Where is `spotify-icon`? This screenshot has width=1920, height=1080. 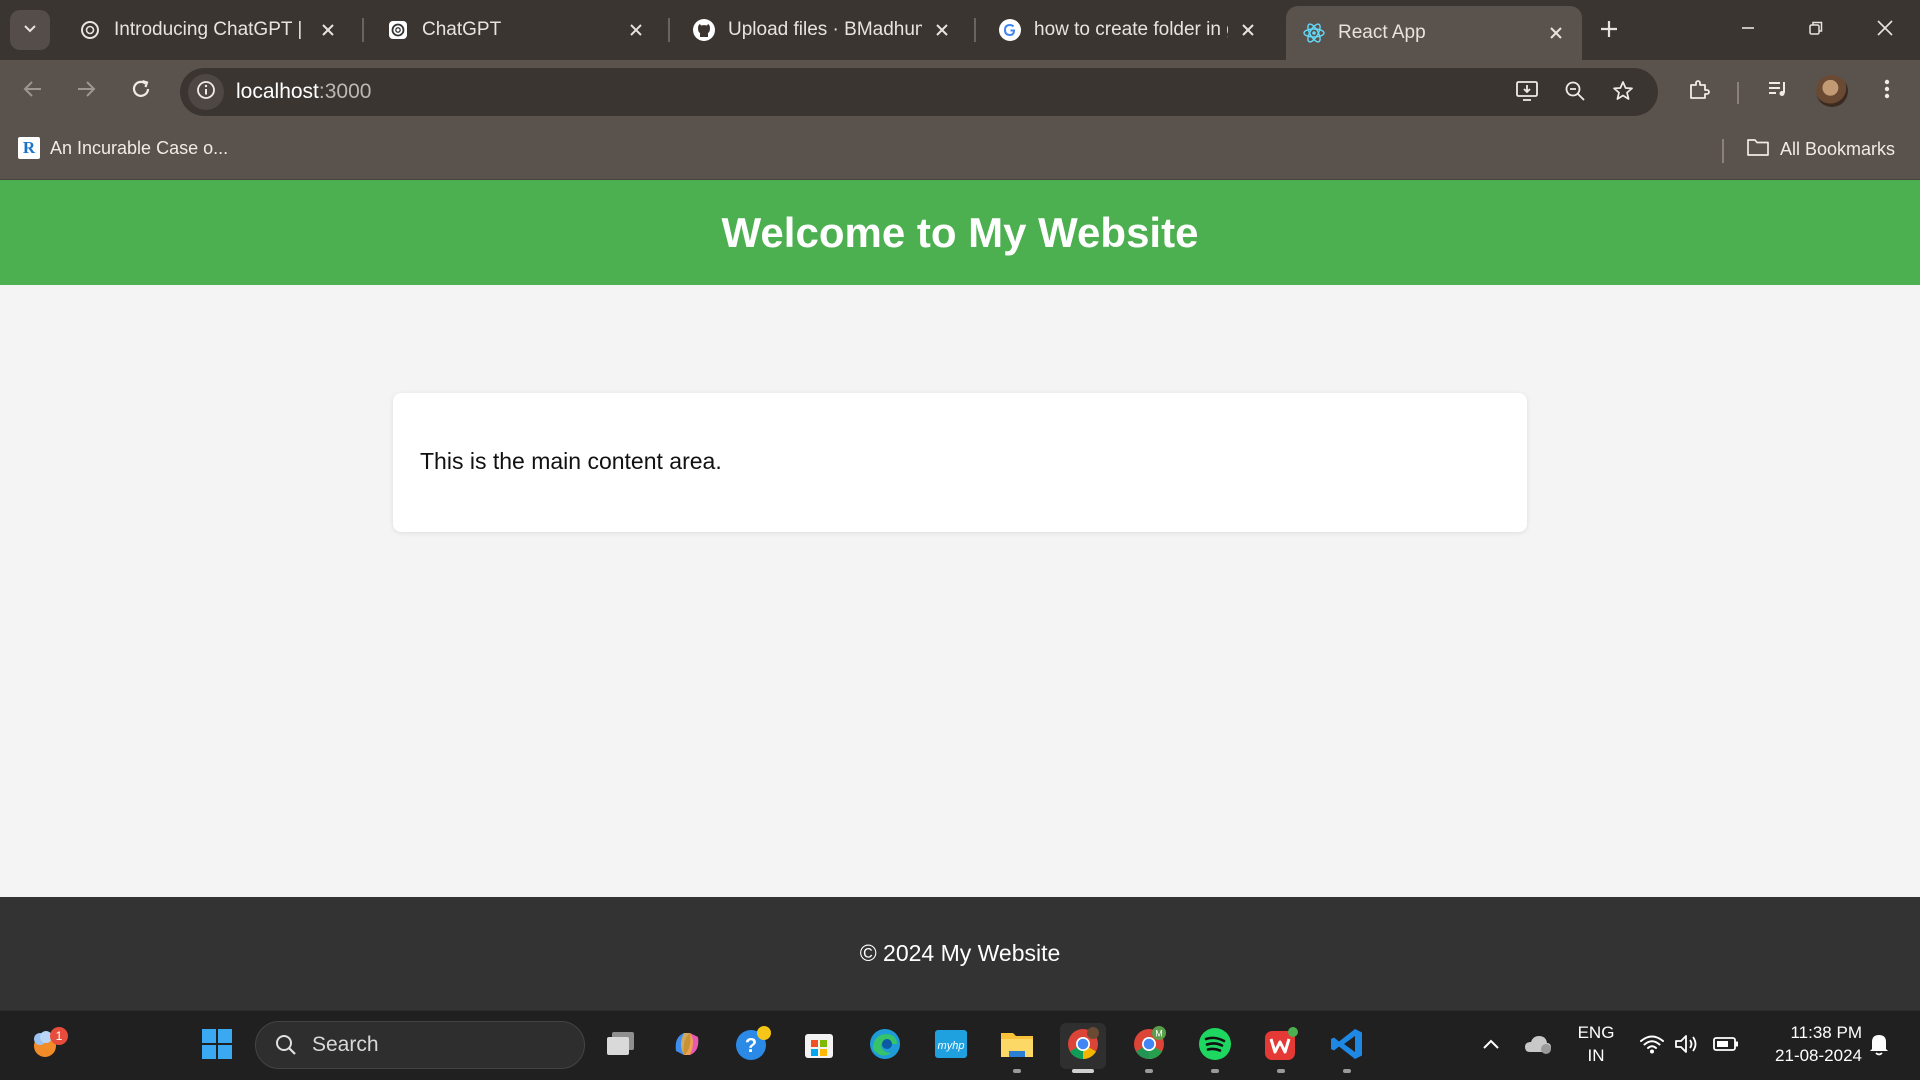 spotify-icon is located at coordinates (1215, 1046).